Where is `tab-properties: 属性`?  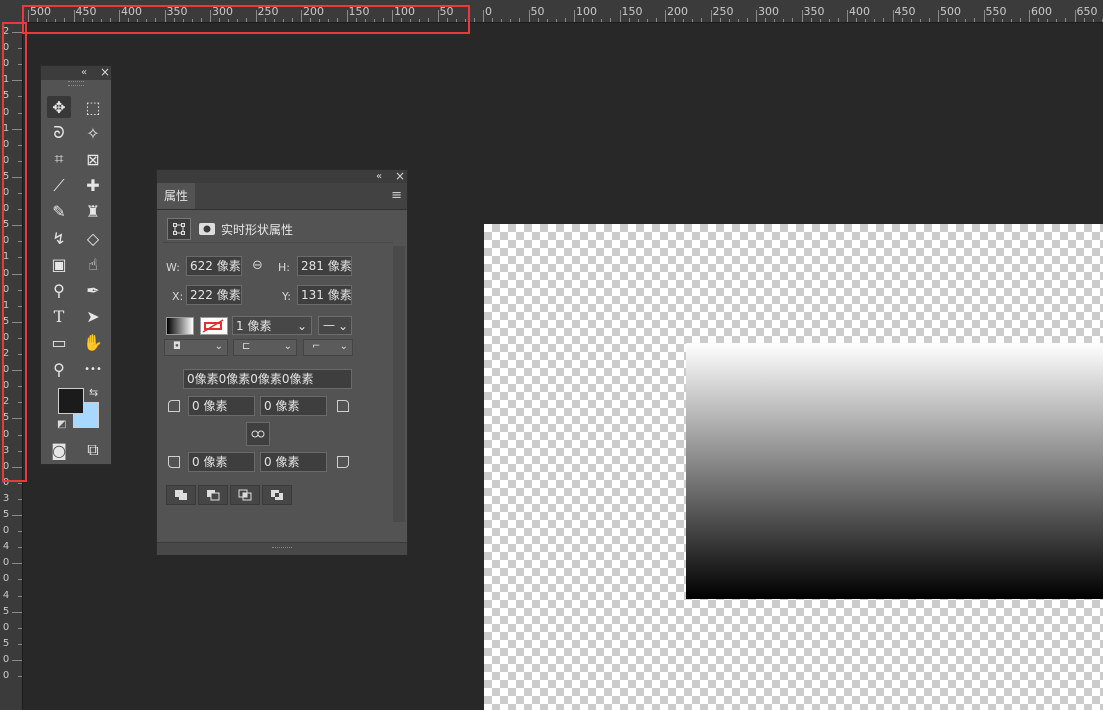 tab-properties: 属性 is located at coordinates (176, 196).